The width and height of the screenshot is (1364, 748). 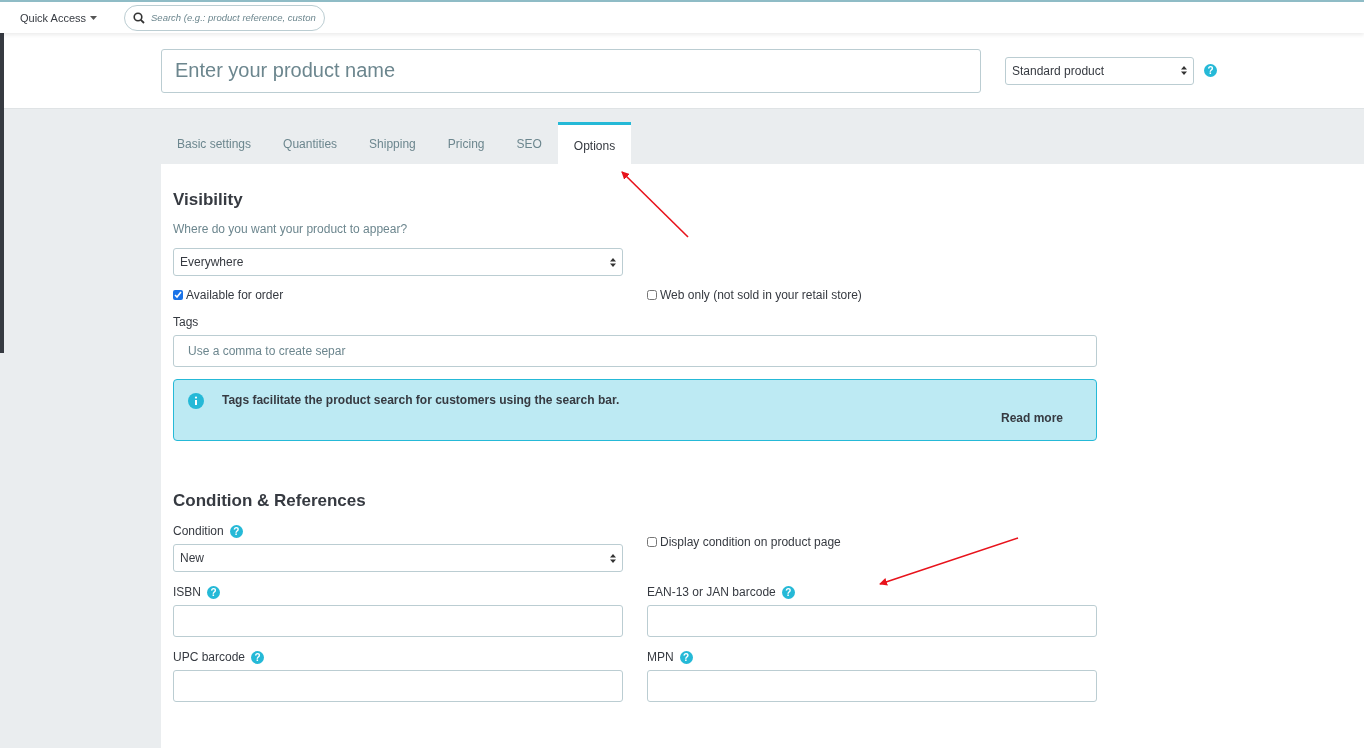 What do you see at coordinates (660, 657) in the screenshot?
I see `field-label: MPN` at bounding box center [660, 657].